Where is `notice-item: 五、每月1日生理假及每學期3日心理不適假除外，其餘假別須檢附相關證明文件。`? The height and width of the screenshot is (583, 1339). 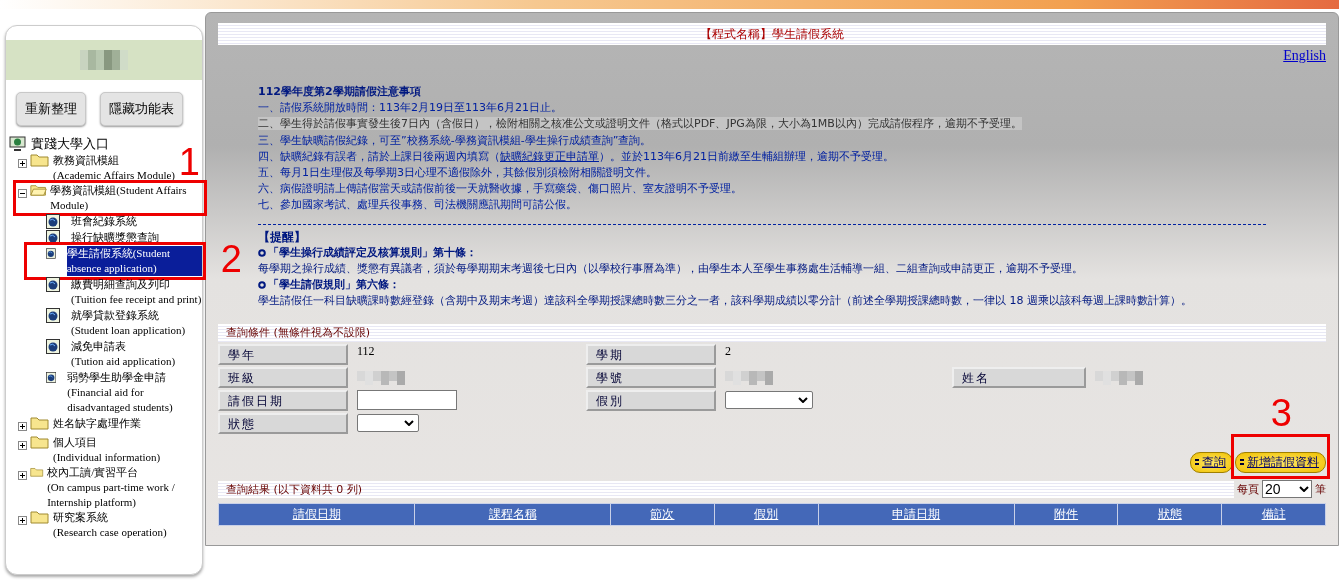
notice-item: 五、每月1日生理假及每學期3日心理不適假除外，其餘假別須檢附相關證明文件。 is located at coordinates (457, 172).